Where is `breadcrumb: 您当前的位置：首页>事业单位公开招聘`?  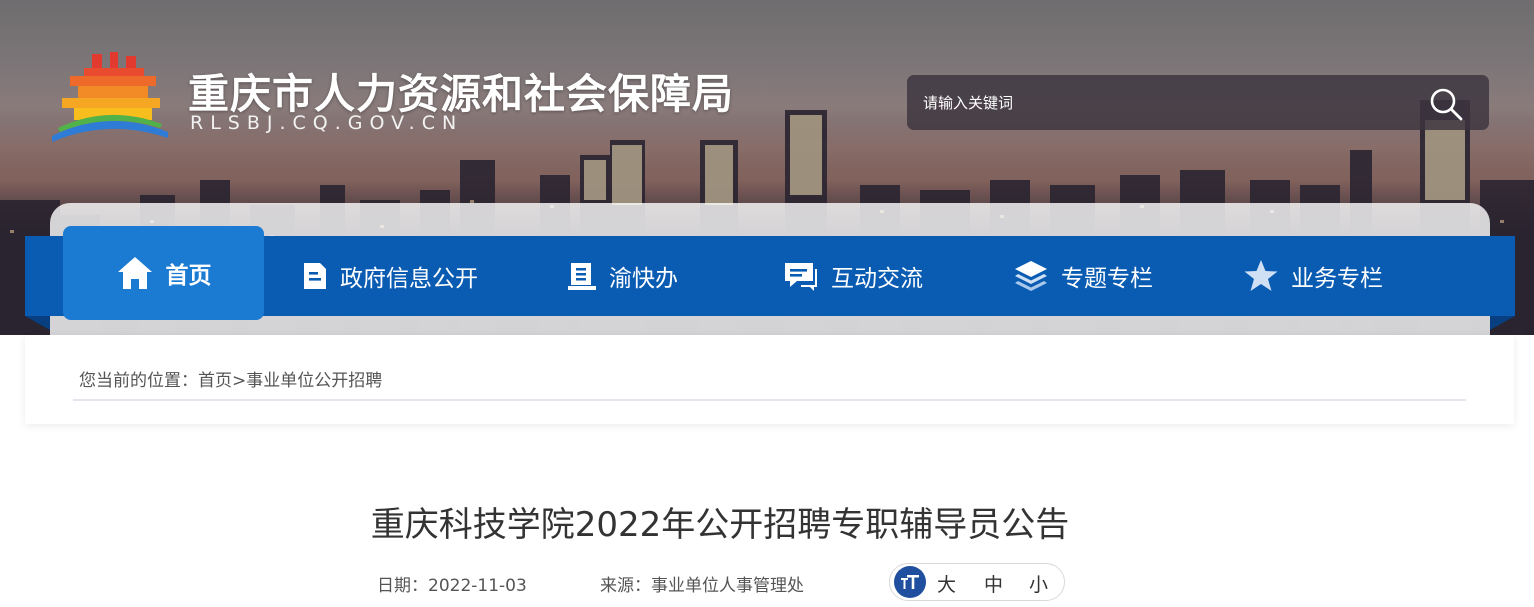
breadcrumb: 您当前的位置：首页>事业单位公开招聘 is located at coordinates (230, 378).